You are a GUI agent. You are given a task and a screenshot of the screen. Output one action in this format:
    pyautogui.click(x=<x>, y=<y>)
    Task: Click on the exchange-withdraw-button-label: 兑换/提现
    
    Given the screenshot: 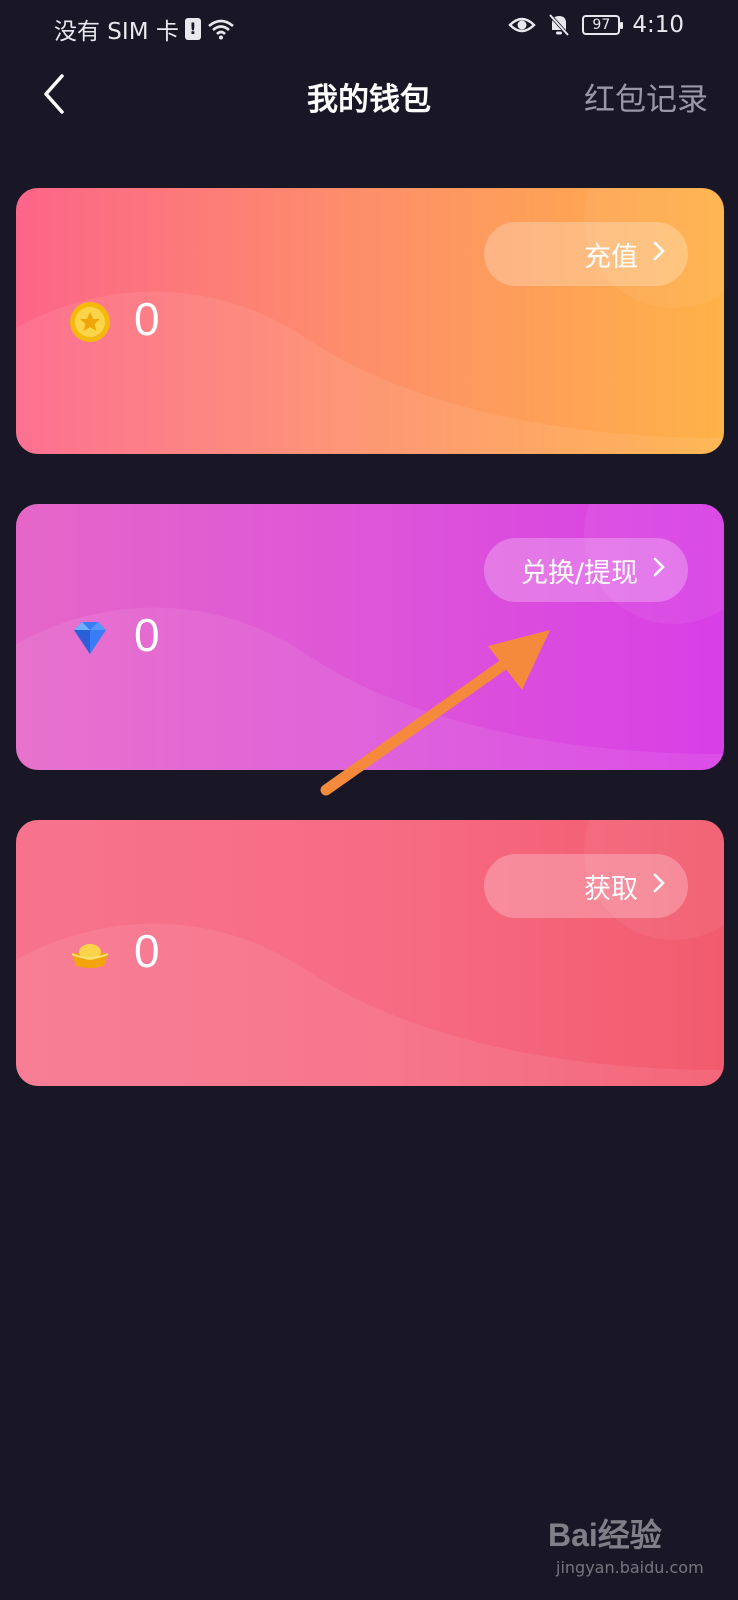 What is the action you would take?
    pyautogui.click(x=579, y=573)
    